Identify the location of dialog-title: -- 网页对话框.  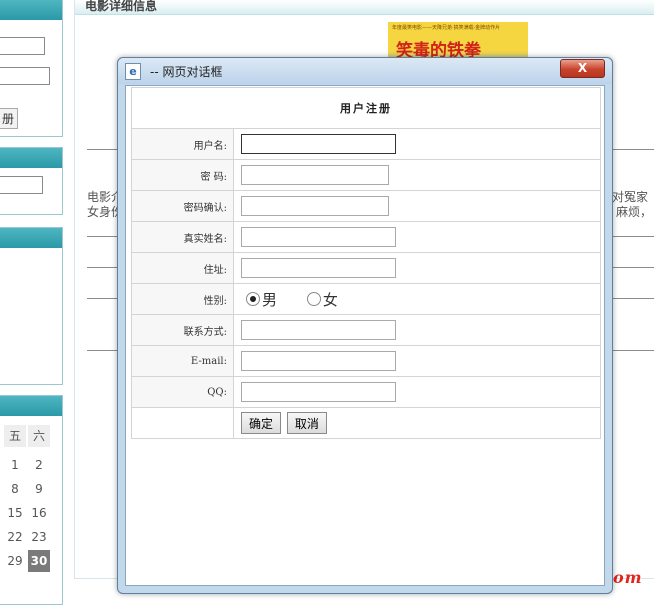
(186, 72).